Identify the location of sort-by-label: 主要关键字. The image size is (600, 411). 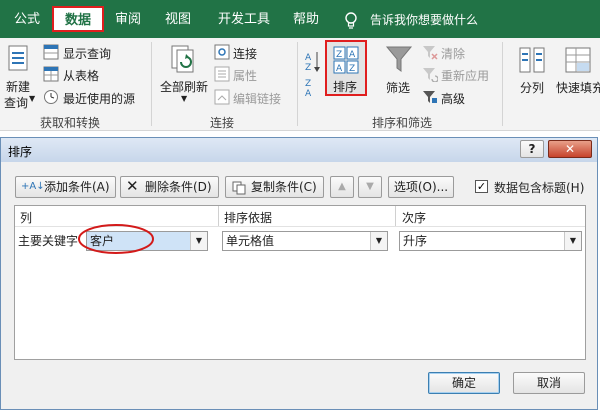
(48, 241).